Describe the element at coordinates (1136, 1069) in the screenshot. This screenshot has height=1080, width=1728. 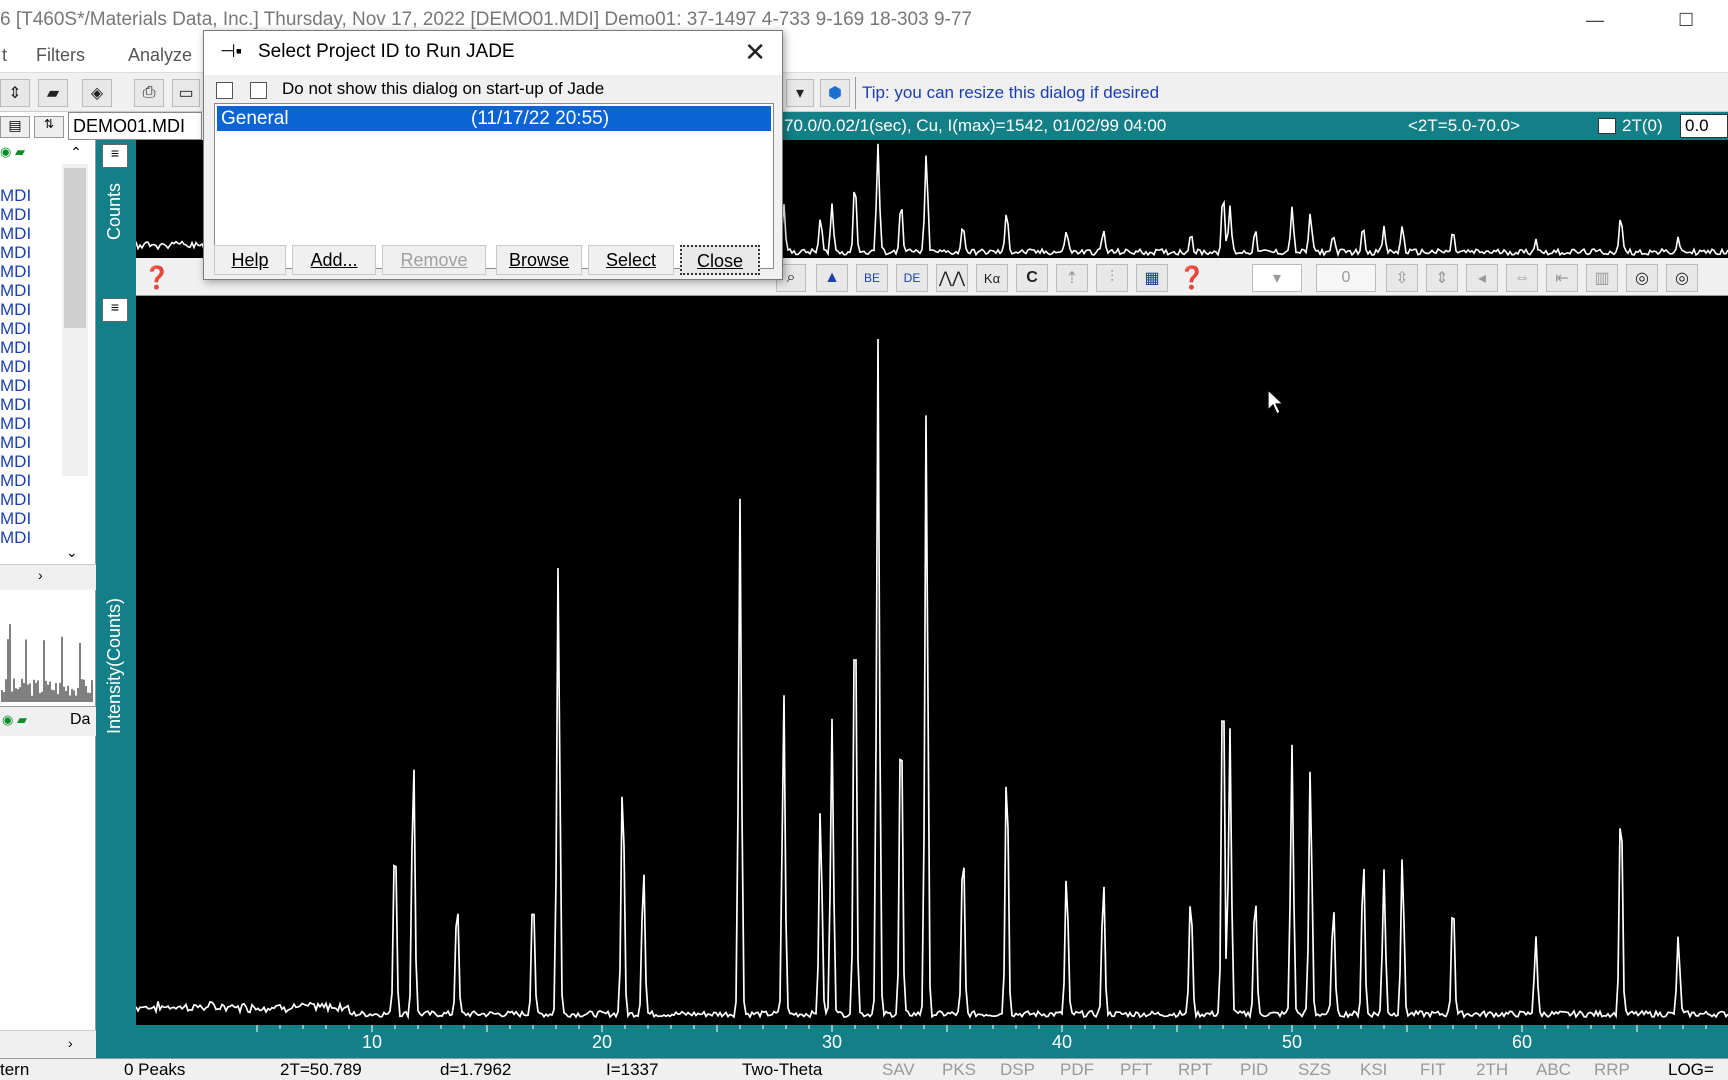
I see `status-button-pft: PFT` at that location.